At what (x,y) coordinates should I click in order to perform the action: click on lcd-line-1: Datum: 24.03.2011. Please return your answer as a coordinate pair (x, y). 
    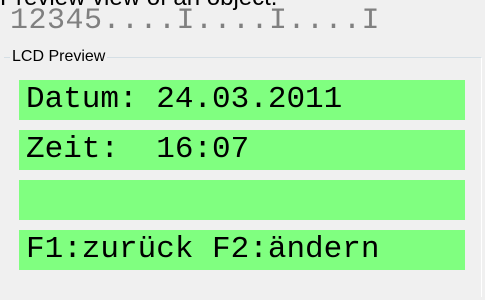
    Looking at the image, I should click on (242, 100).